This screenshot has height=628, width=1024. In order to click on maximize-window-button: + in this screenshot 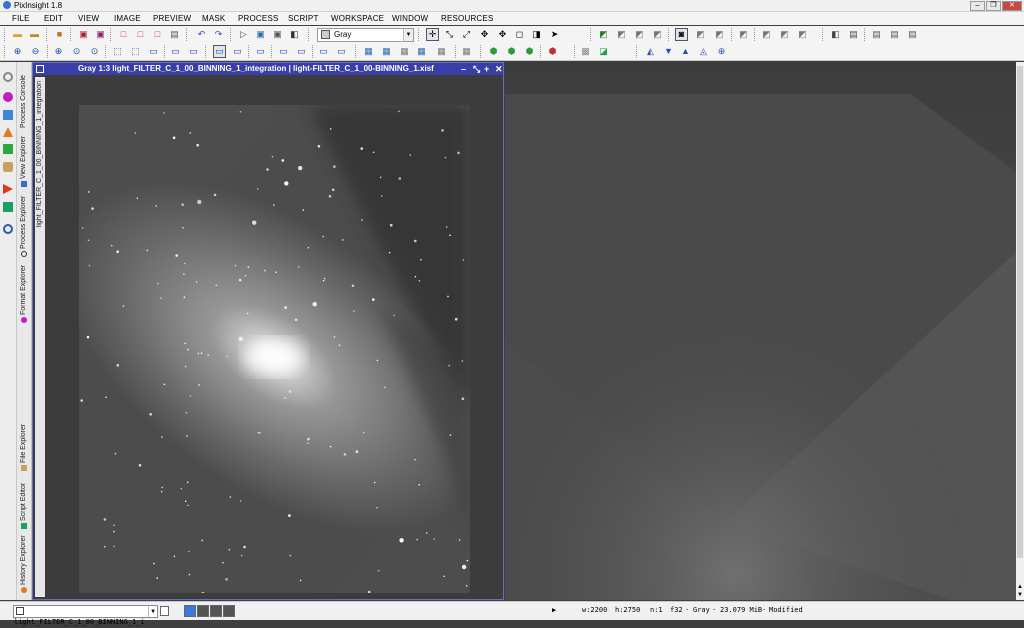, I will do `click(486, 69)`.